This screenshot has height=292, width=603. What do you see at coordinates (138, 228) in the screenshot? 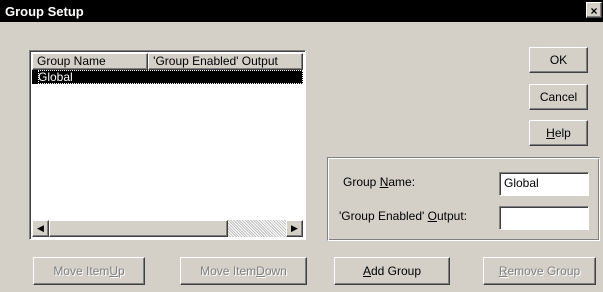
I see `scrollbar-thumb` at bounding box center [138, 228].